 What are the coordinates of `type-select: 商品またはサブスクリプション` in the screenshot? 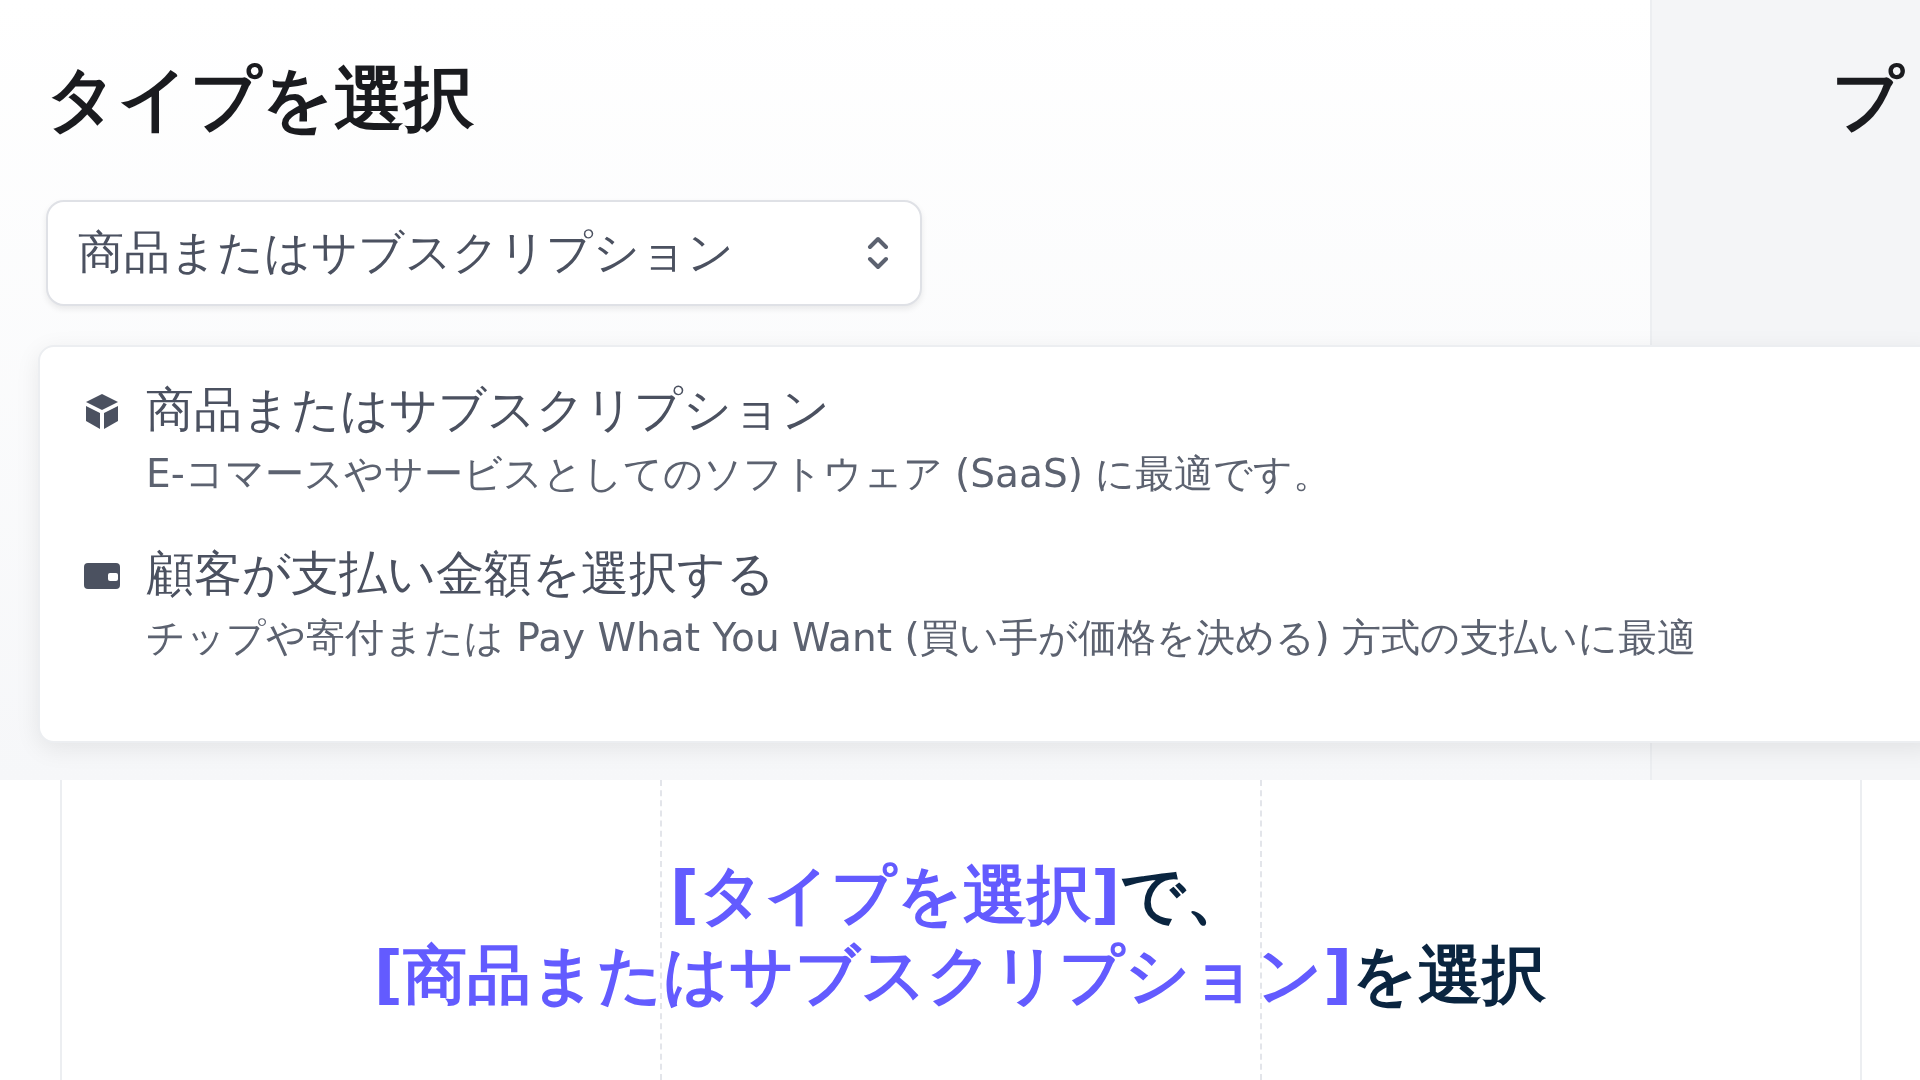 It's located at (484, 253).